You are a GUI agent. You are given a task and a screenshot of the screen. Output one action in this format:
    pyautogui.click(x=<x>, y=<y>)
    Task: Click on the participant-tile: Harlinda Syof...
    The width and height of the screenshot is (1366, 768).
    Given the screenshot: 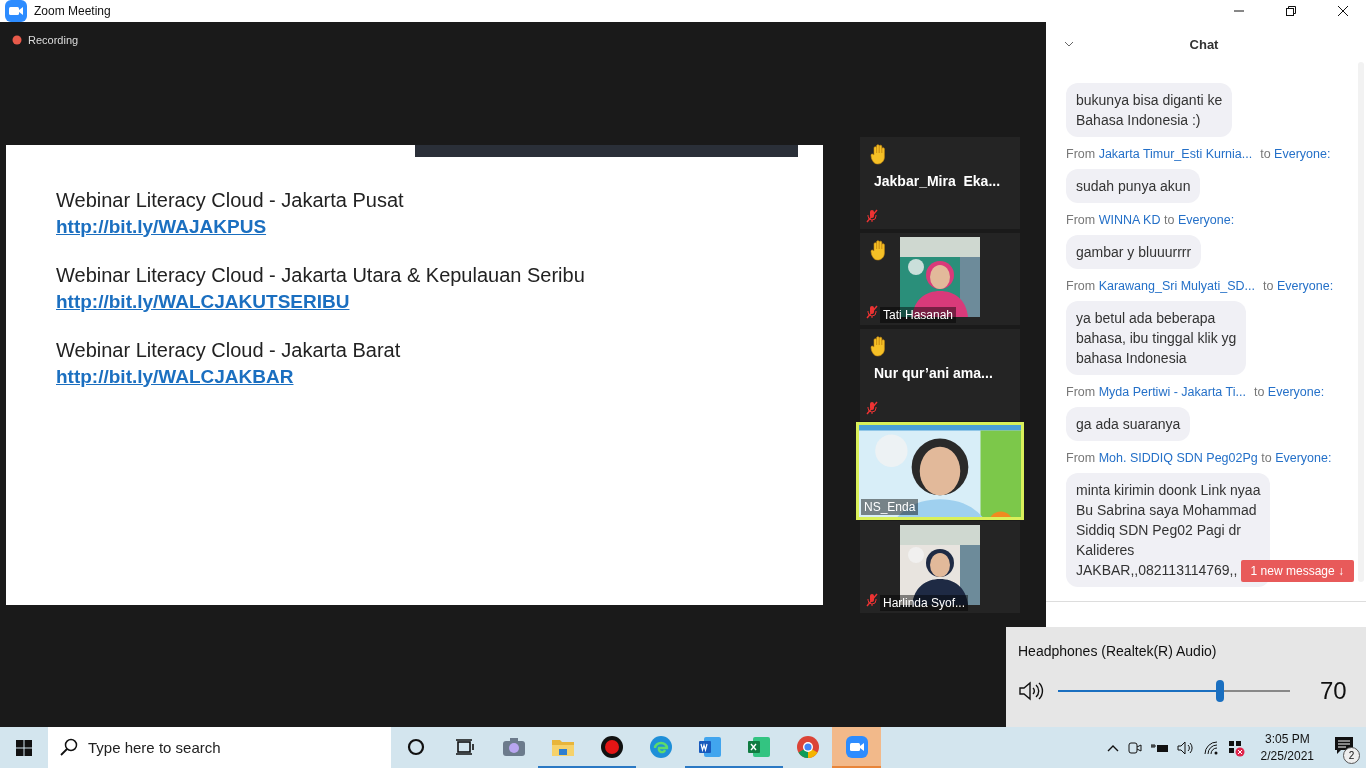 What is the action you would take?
    pyautogui.click(x=940, y=566)
    